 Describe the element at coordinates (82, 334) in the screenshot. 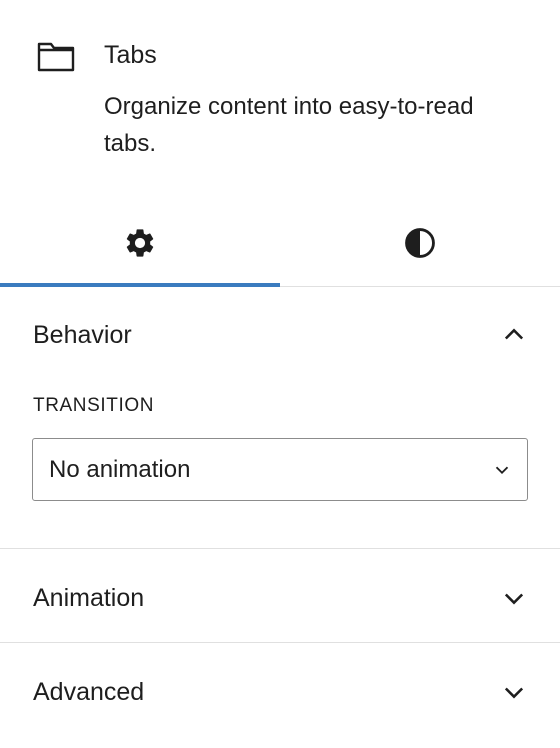

I see `behavior-section-title: Behavior` at that location.